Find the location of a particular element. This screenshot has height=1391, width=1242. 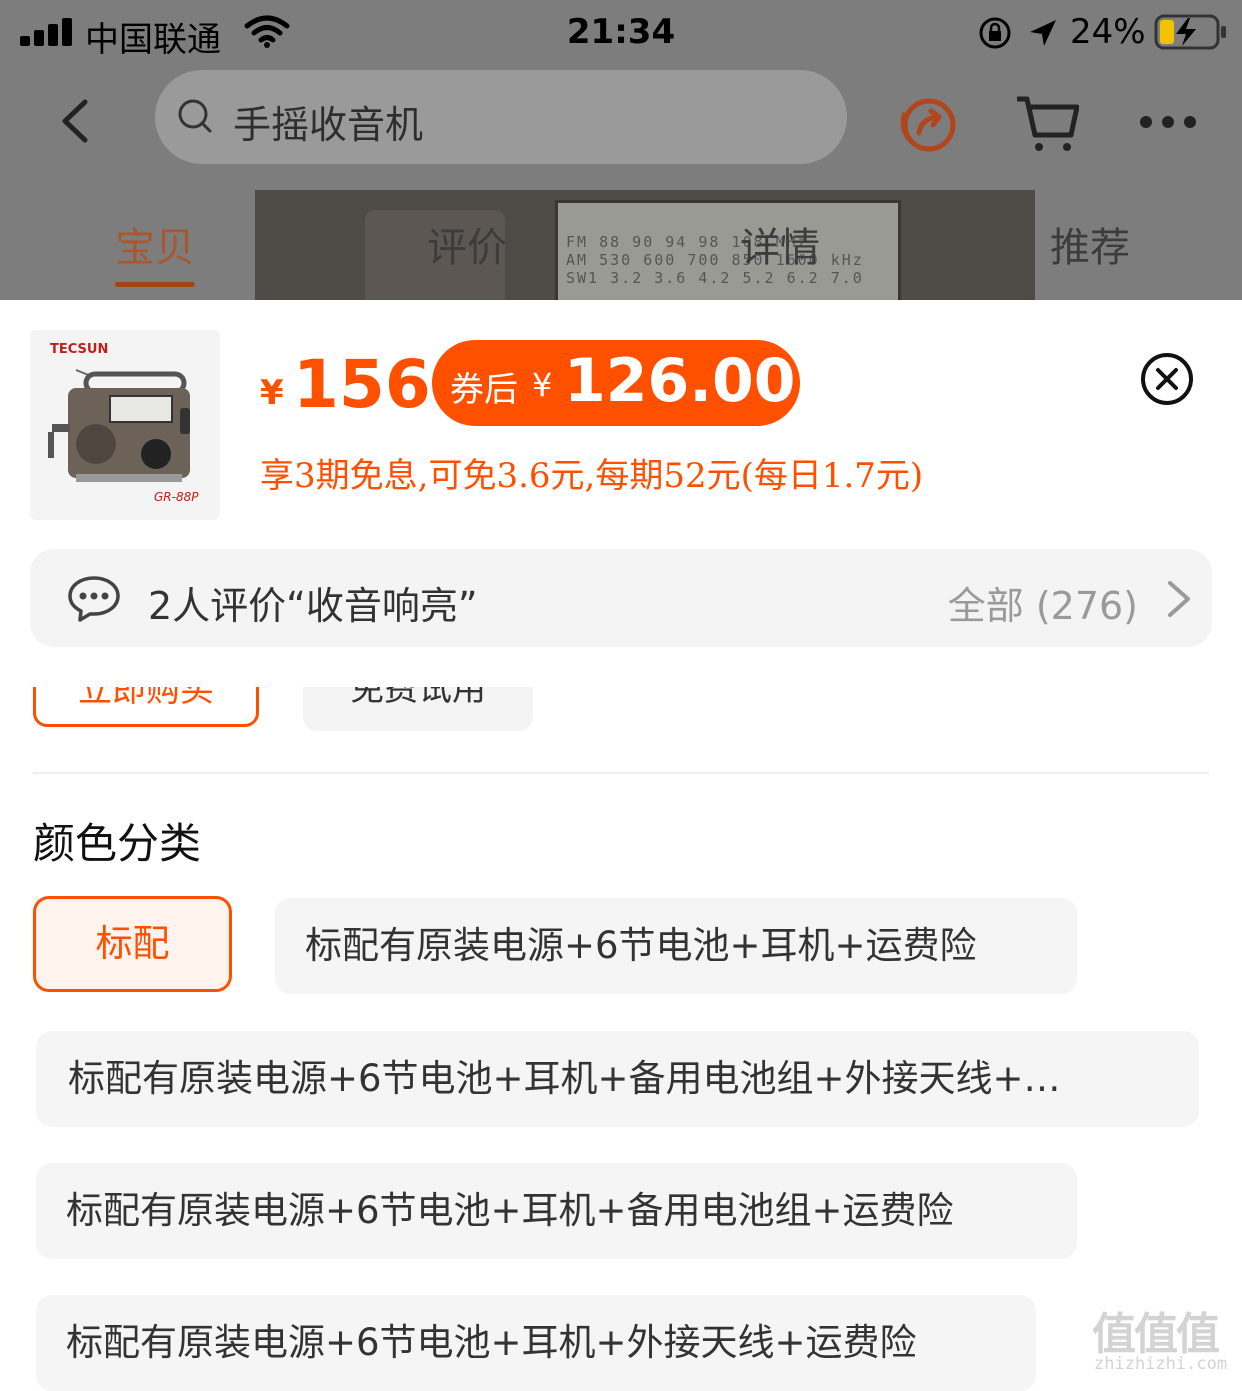

thumb-brand-logo: TECSUN is located at coordinates (79, 349).